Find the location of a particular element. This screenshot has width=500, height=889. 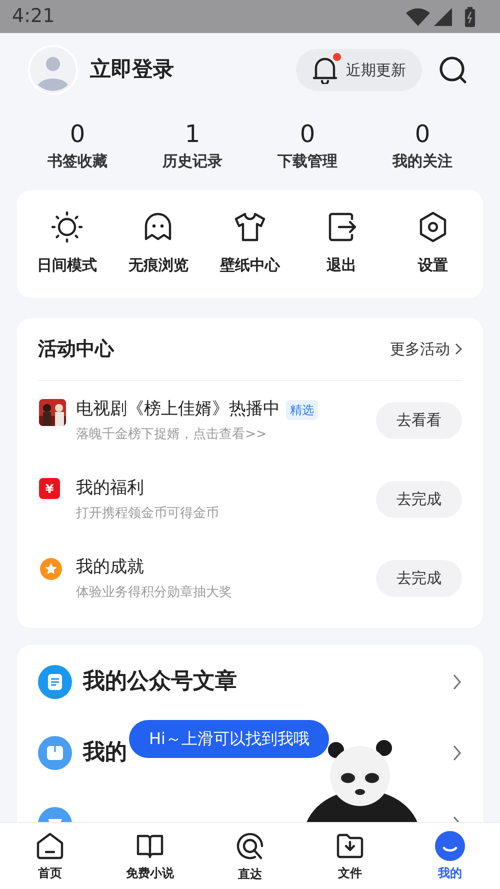

section-title: 活动中心 is located at coordinates (76, 349).